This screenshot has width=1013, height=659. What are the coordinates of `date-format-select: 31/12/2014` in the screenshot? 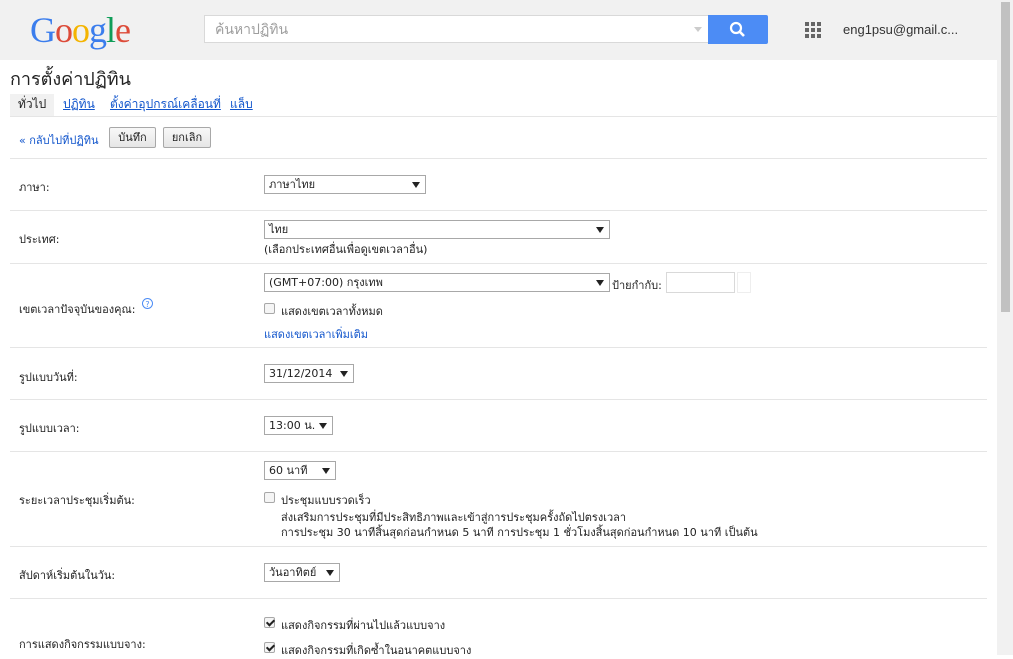 It's located at (309, 373).